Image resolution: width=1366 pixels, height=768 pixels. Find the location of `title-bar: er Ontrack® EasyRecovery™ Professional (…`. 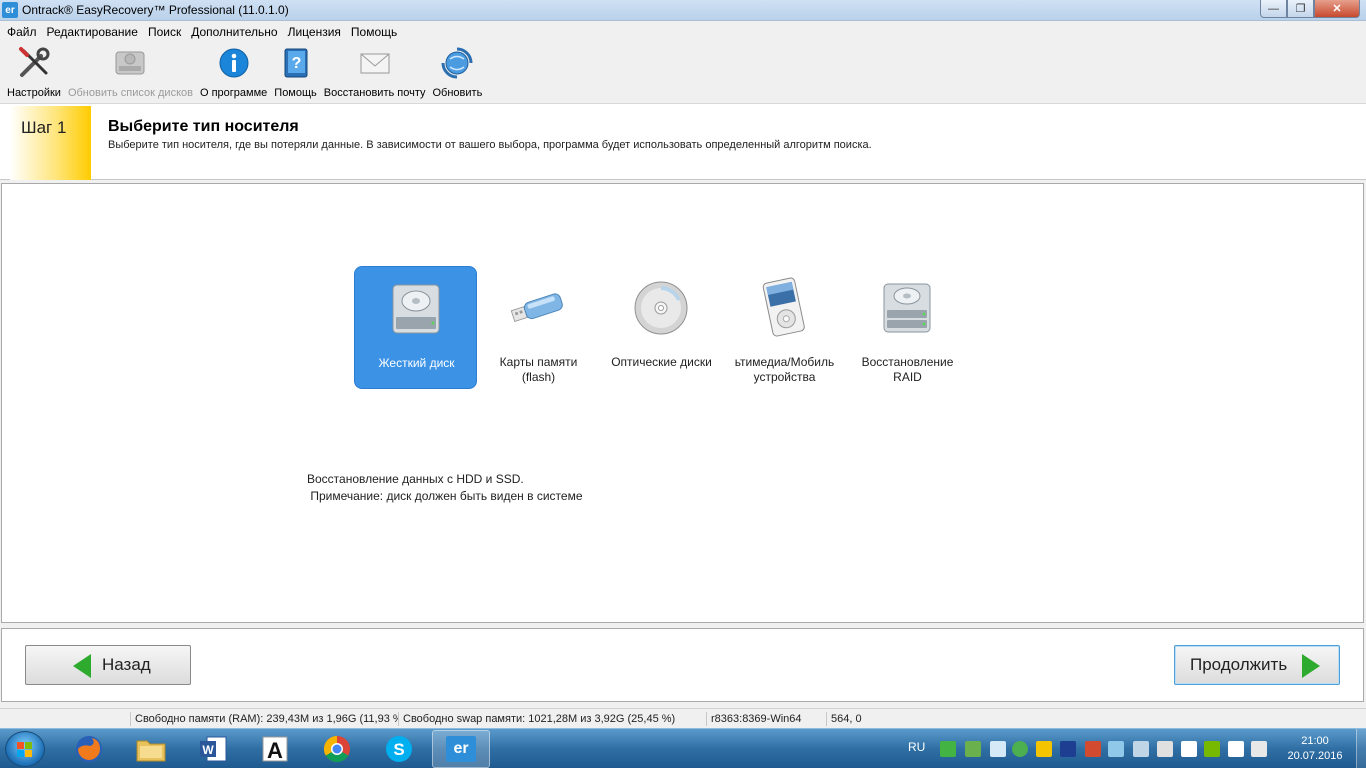

title-bar: er Ontrack® EasyRecovery™ Professional (… is located at coordinates (683, 10).